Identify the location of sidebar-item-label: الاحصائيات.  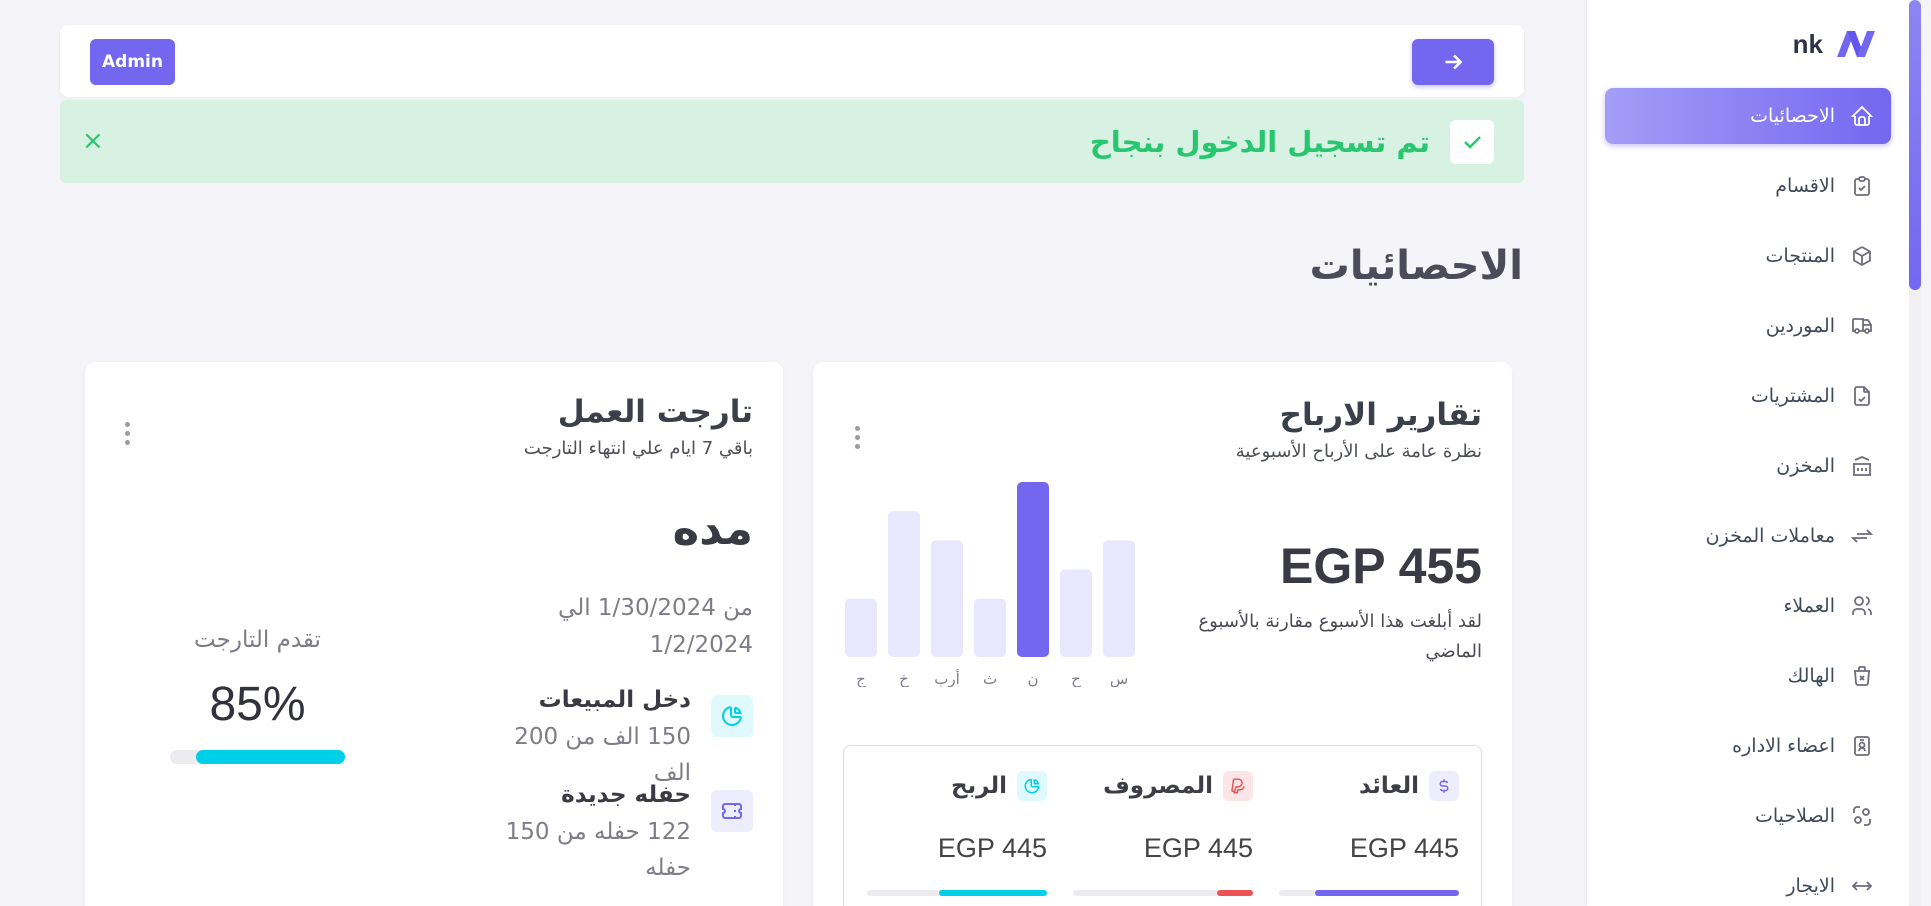
(1792, 116).